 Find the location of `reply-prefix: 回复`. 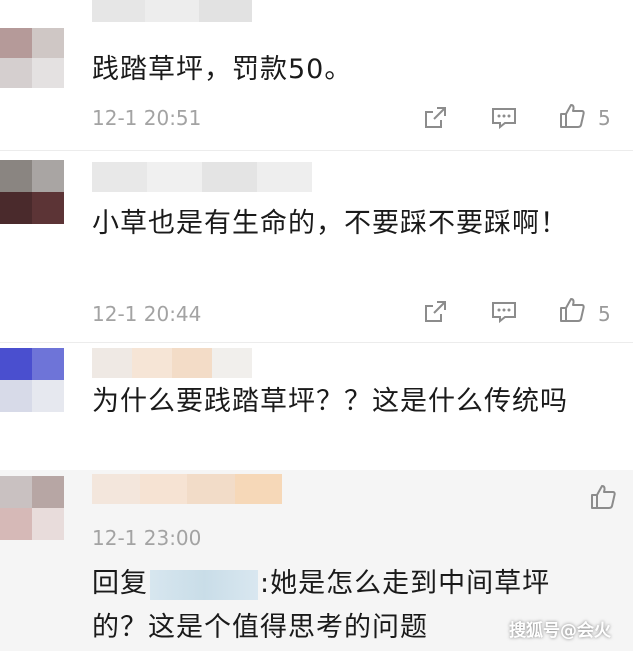

reply-prefix: 回复 is located at coordinates (120, 583).